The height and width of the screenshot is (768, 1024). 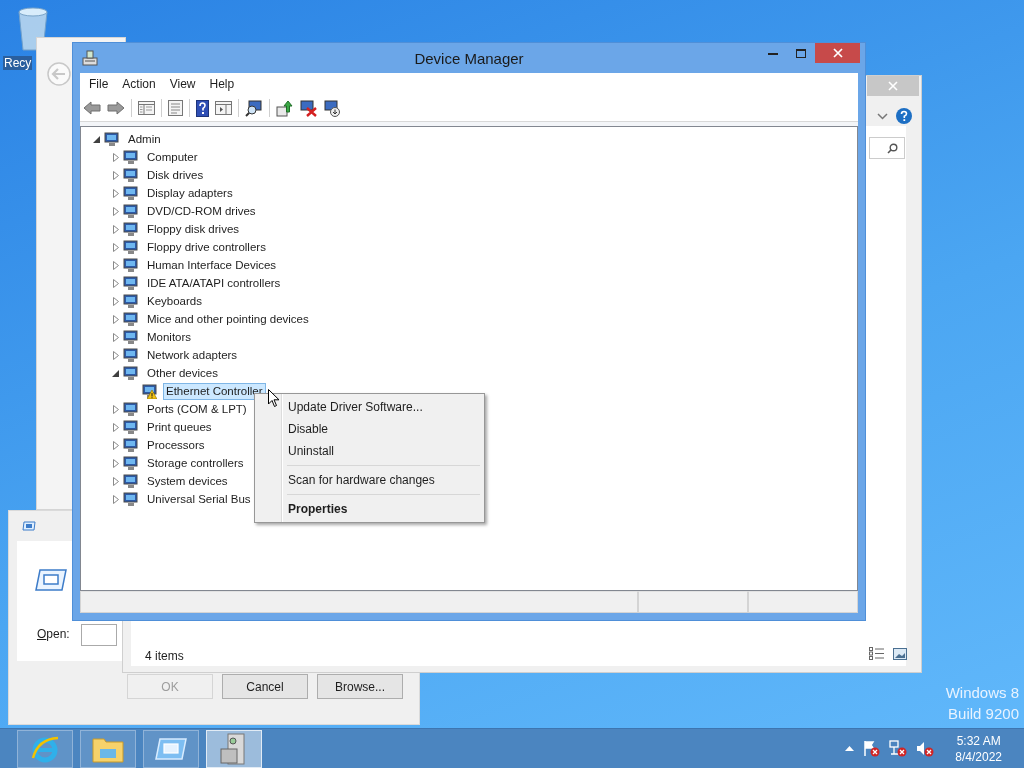 I want to click on action-pane-icon, so click(x=223, y=108).